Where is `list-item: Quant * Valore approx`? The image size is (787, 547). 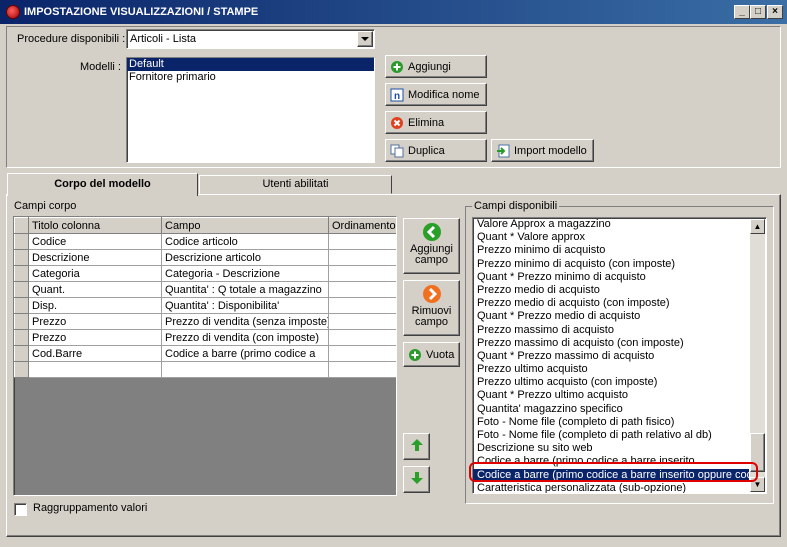 list-item: Quant * Valore approx is located at coordinates (611, 237).